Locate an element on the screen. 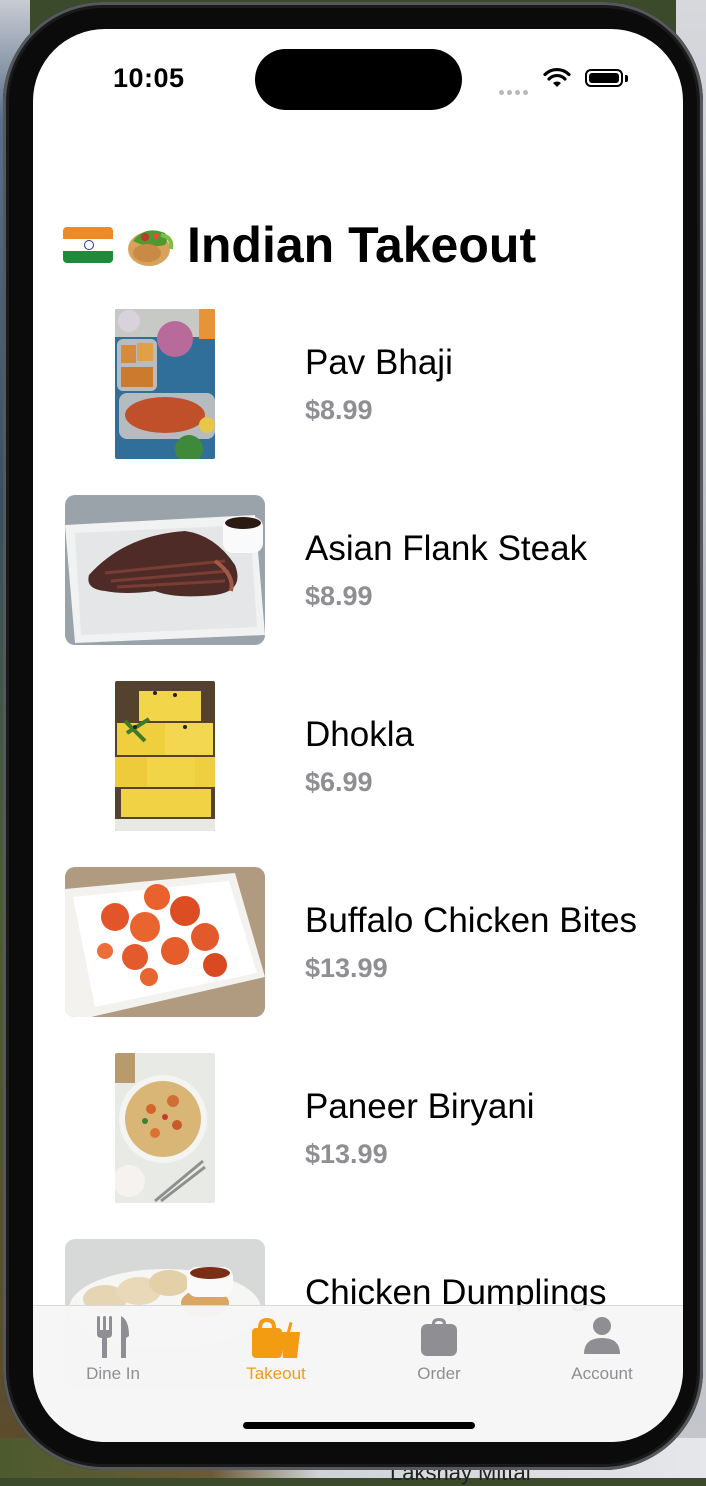 This screenshot has height=1486, width=706. battery-icon is located at coordinates (604, 78).